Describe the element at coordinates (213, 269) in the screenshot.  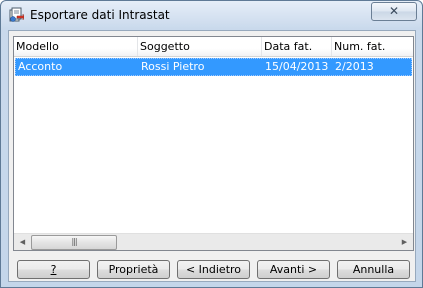
I see `back-button: < Indietro` at that location.